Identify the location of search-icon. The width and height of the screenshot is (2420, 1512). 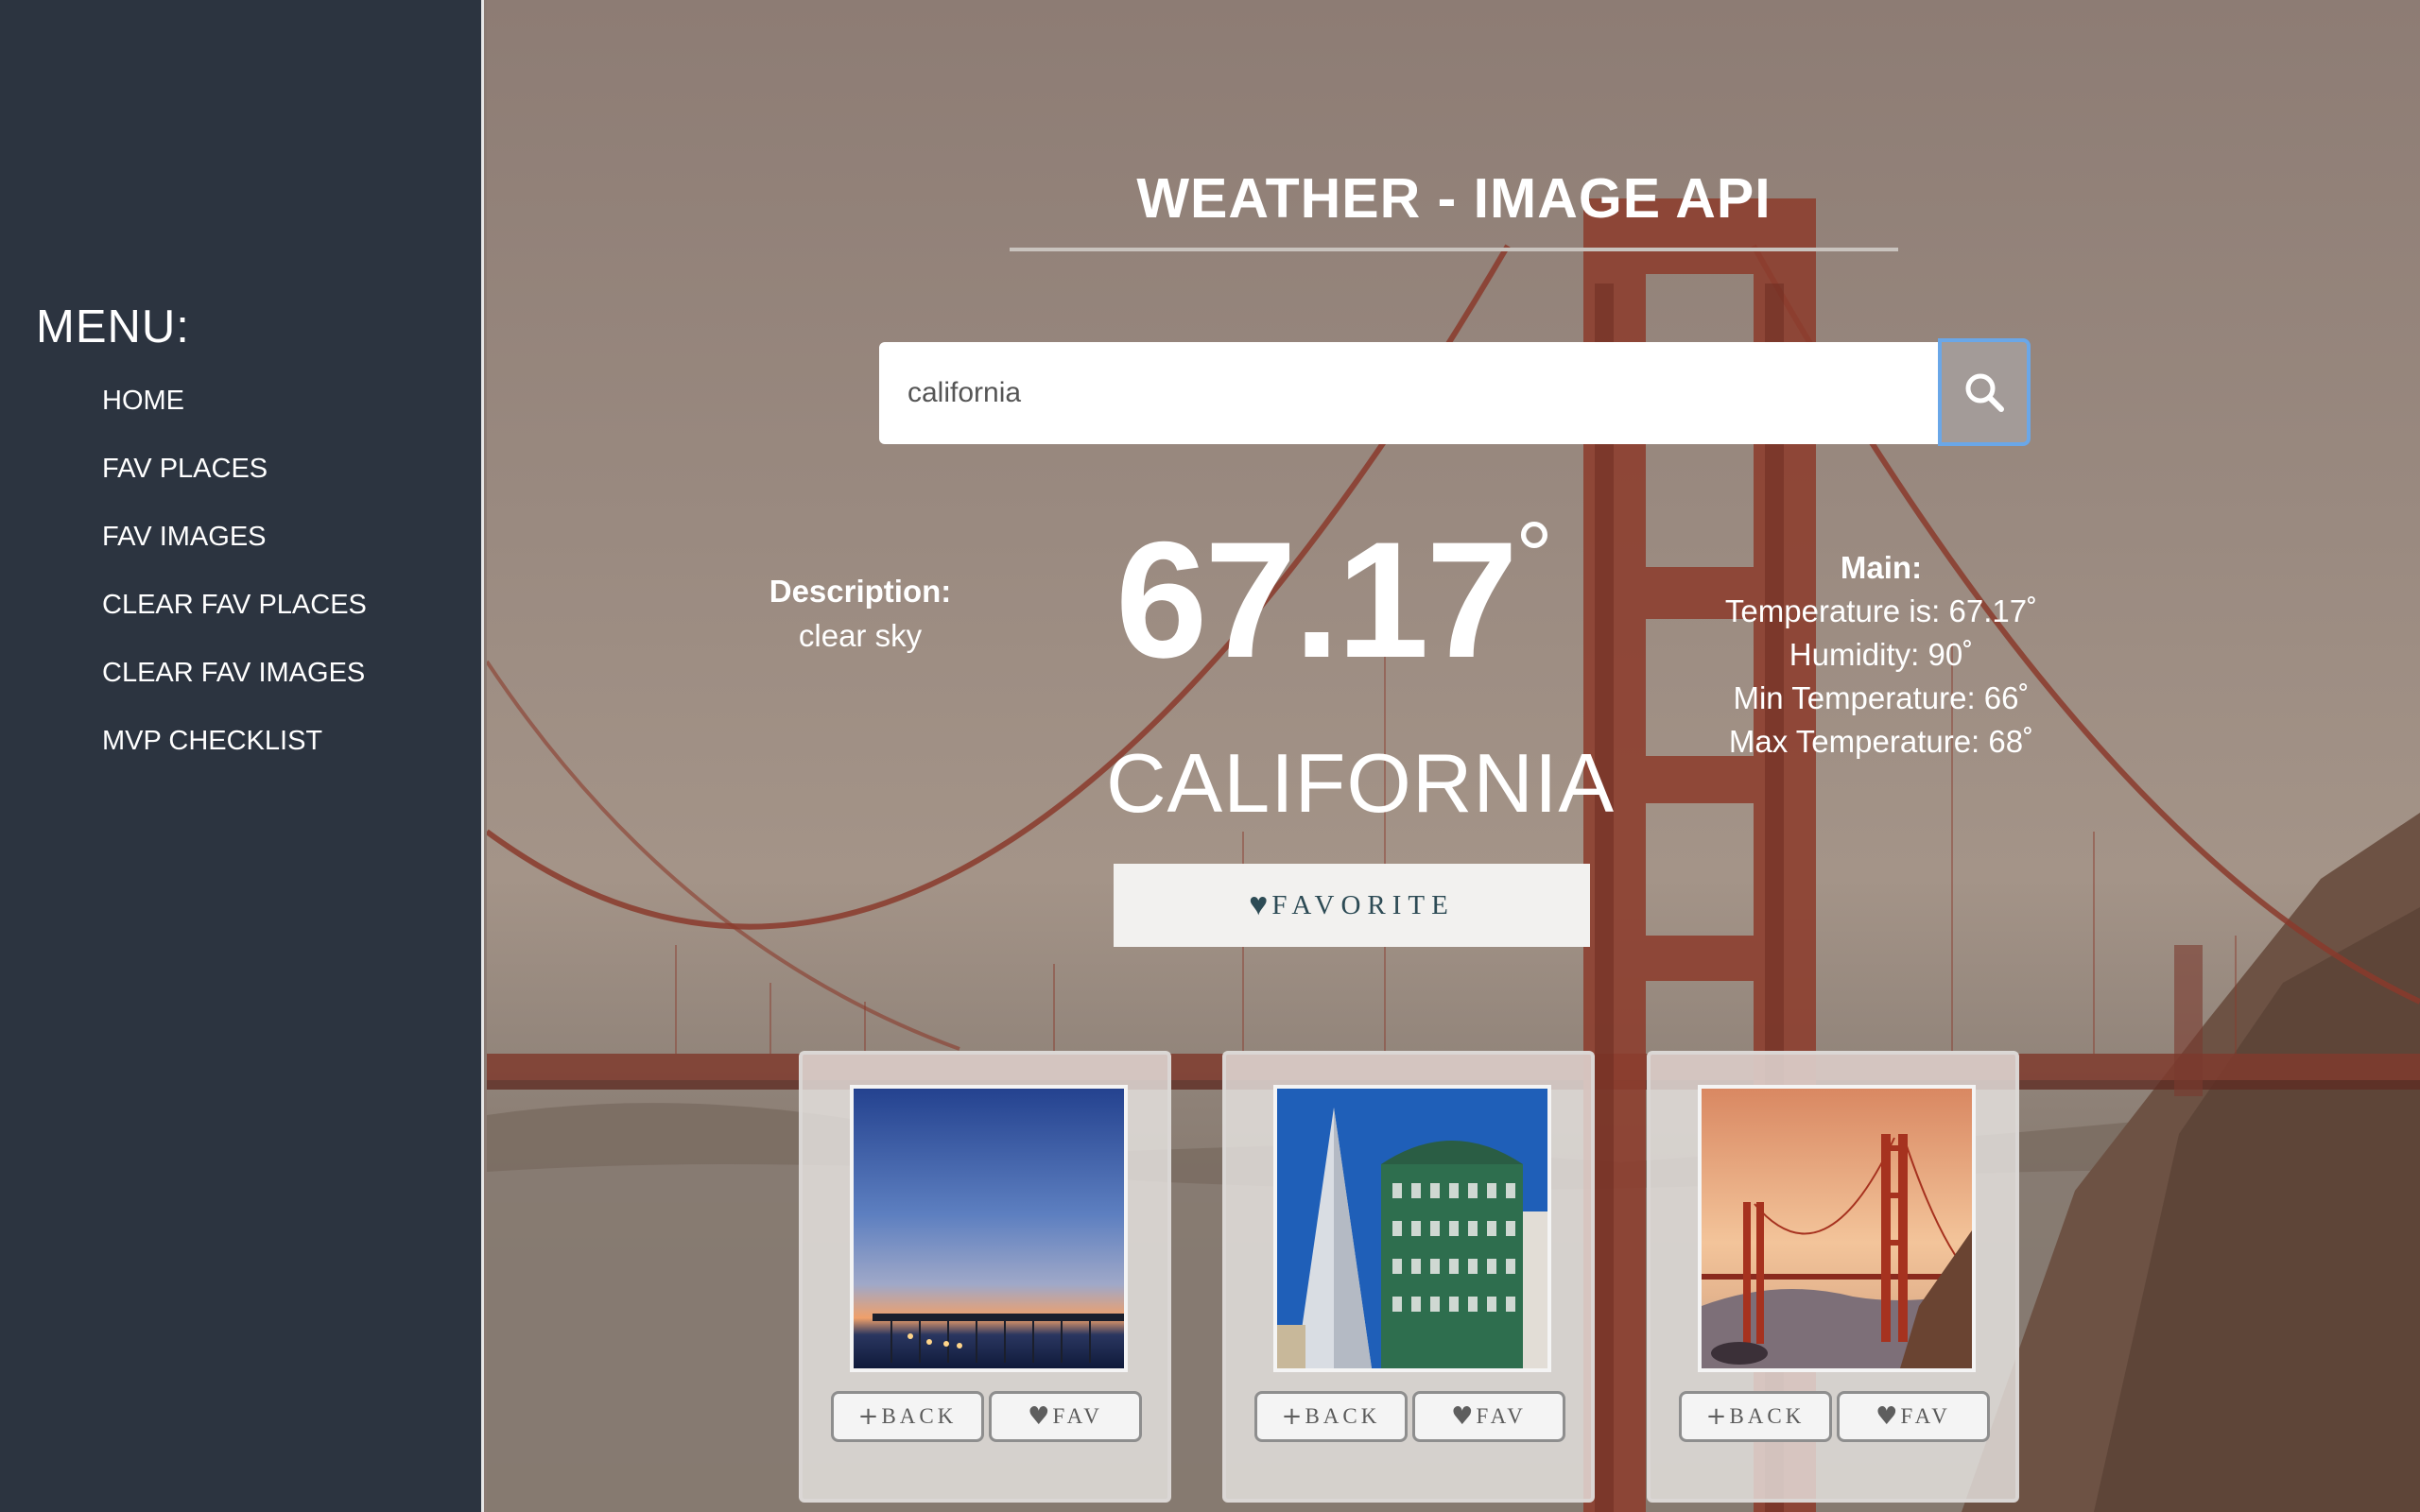
(1984, 392).